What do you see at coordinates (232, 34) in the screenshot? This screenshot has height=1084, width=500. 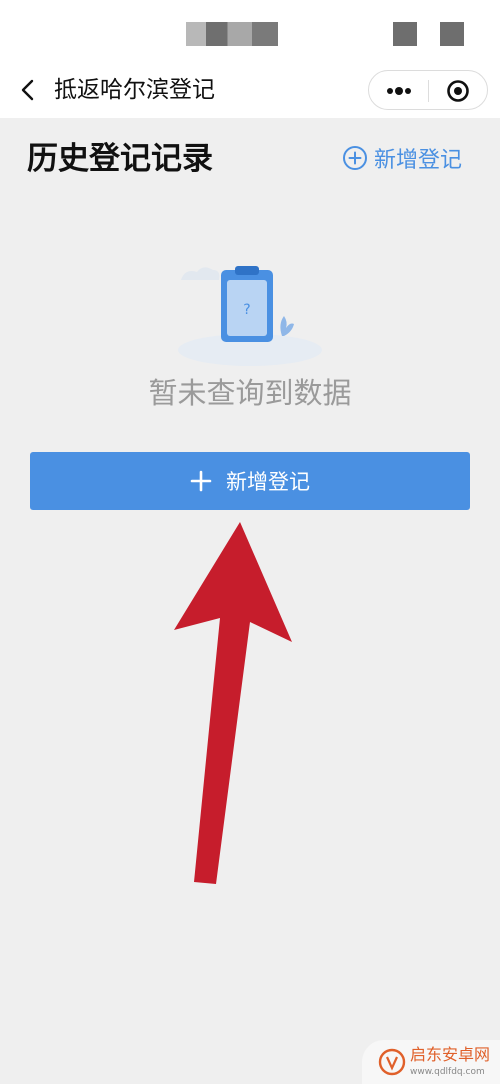 I see `blurred-status-info` at bounding box center [232, 34].